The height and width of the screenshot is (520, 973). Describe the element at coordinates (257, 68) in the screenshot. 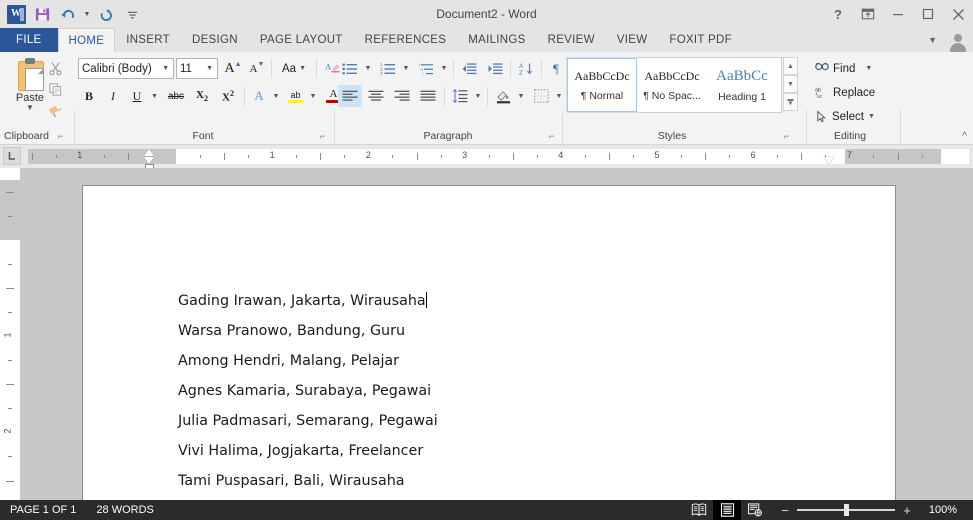

I see `shrink-font-button: A ▼` at that location.